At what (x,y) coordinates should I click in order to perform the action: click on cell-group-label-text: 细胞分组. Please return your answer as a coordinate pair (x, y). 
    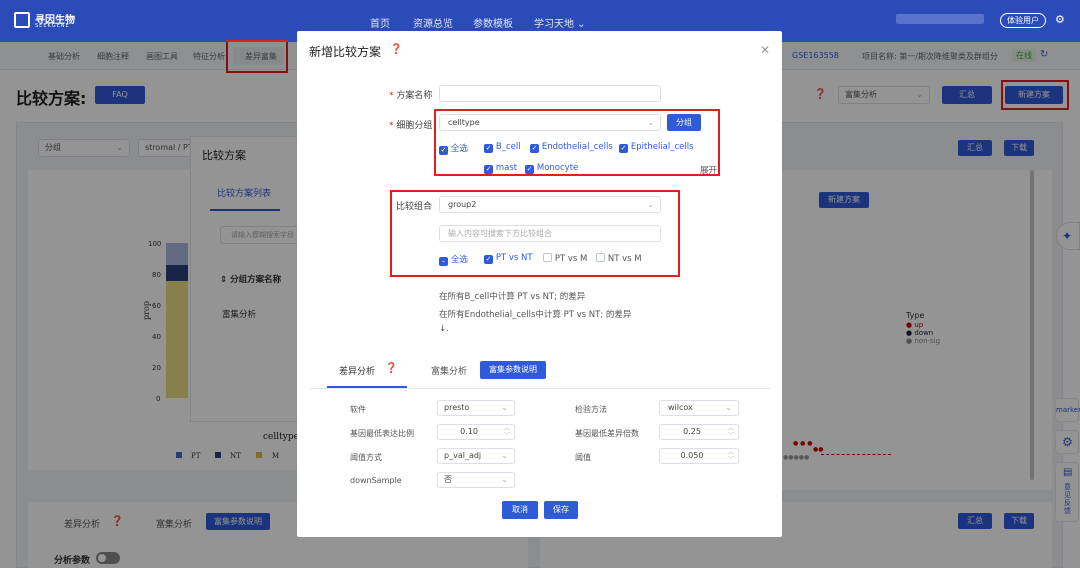
    Looking at the image, I should click on (414, 126).